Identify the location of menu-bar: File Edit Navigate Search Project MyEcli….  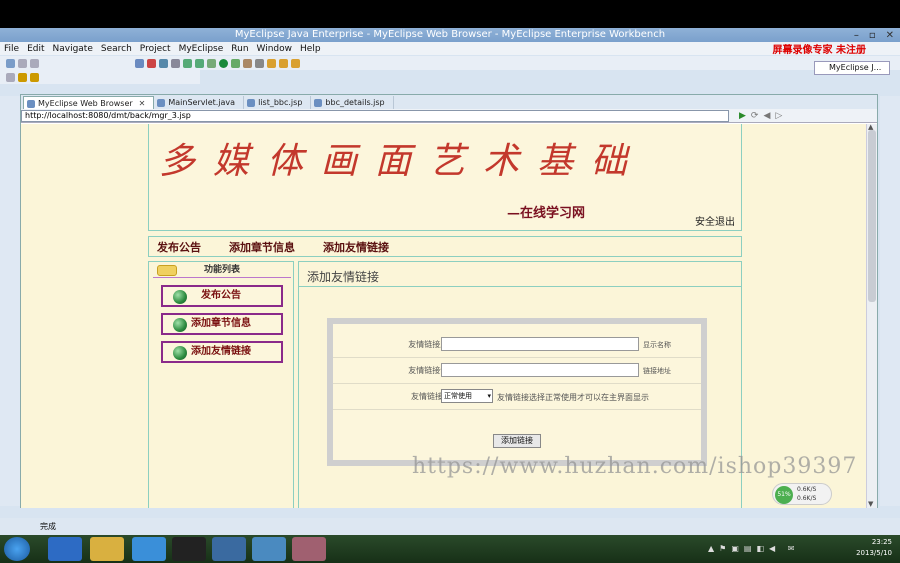
(450, 49).